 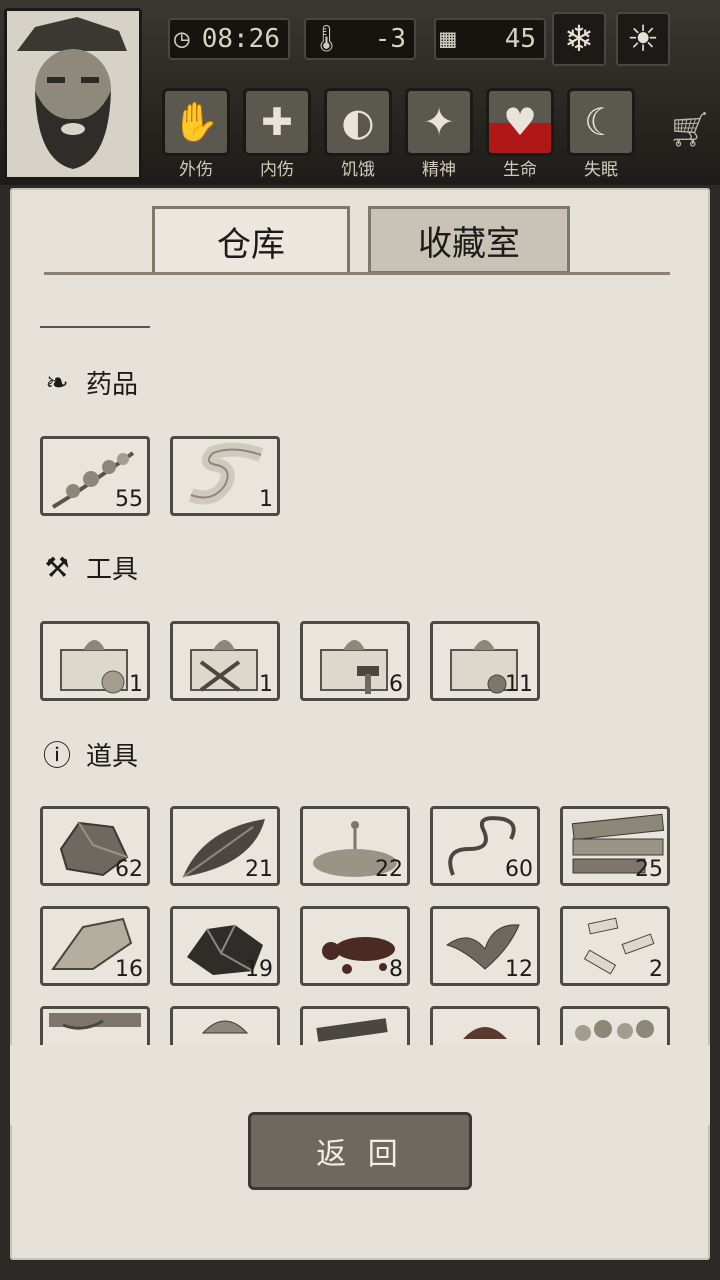 What do you see at coordinates (615, 846) in the screenshot?
I see `inventory-slot: 25` at bounding box center [615, 846].